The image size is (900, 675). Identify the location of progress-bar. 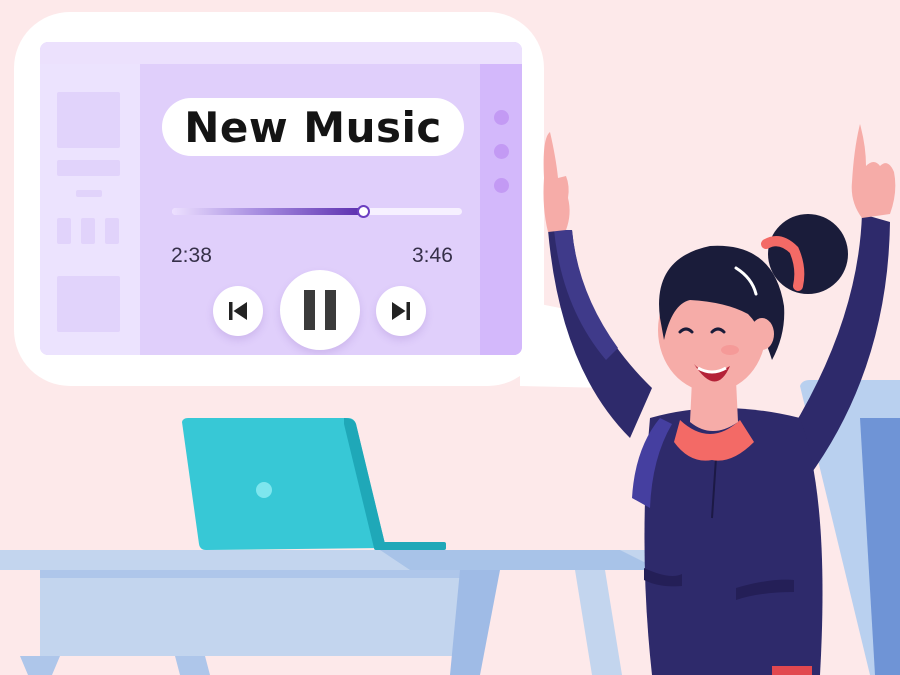
(317, 211).